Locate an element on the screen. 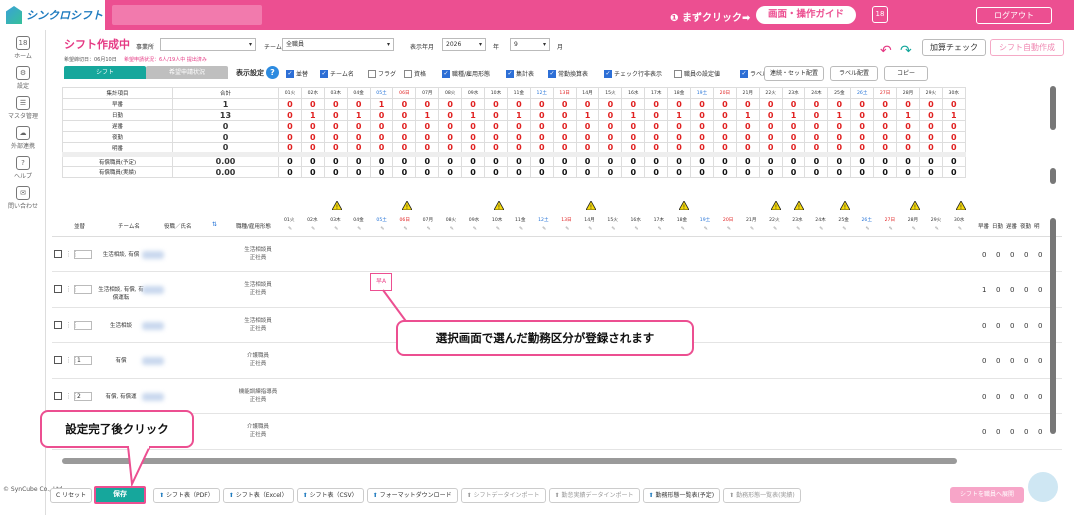 Image resolution: width=1074 pixels, height=515 pixels. undo-icon: ↶ is located at coordinates (886, 51).